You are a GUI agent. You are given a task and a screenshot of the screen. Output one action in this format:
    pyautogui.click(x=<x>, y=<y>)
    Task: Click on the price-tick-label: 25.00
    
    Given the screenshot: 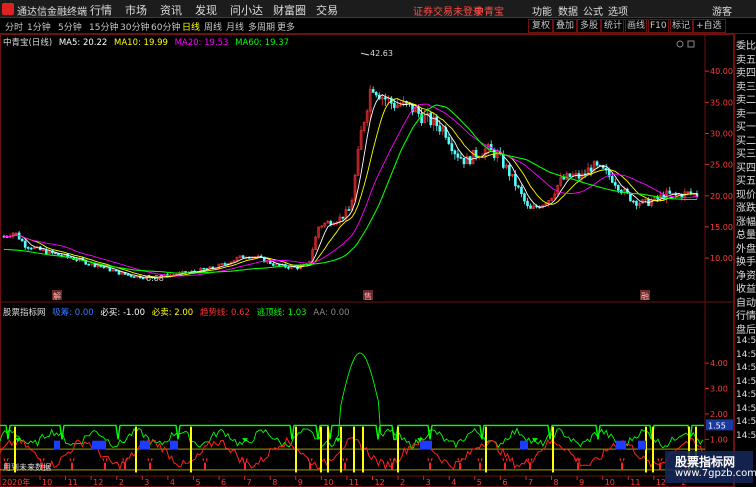 What is the action you would take?
    pyautogui.click(x=721, y=165)
    